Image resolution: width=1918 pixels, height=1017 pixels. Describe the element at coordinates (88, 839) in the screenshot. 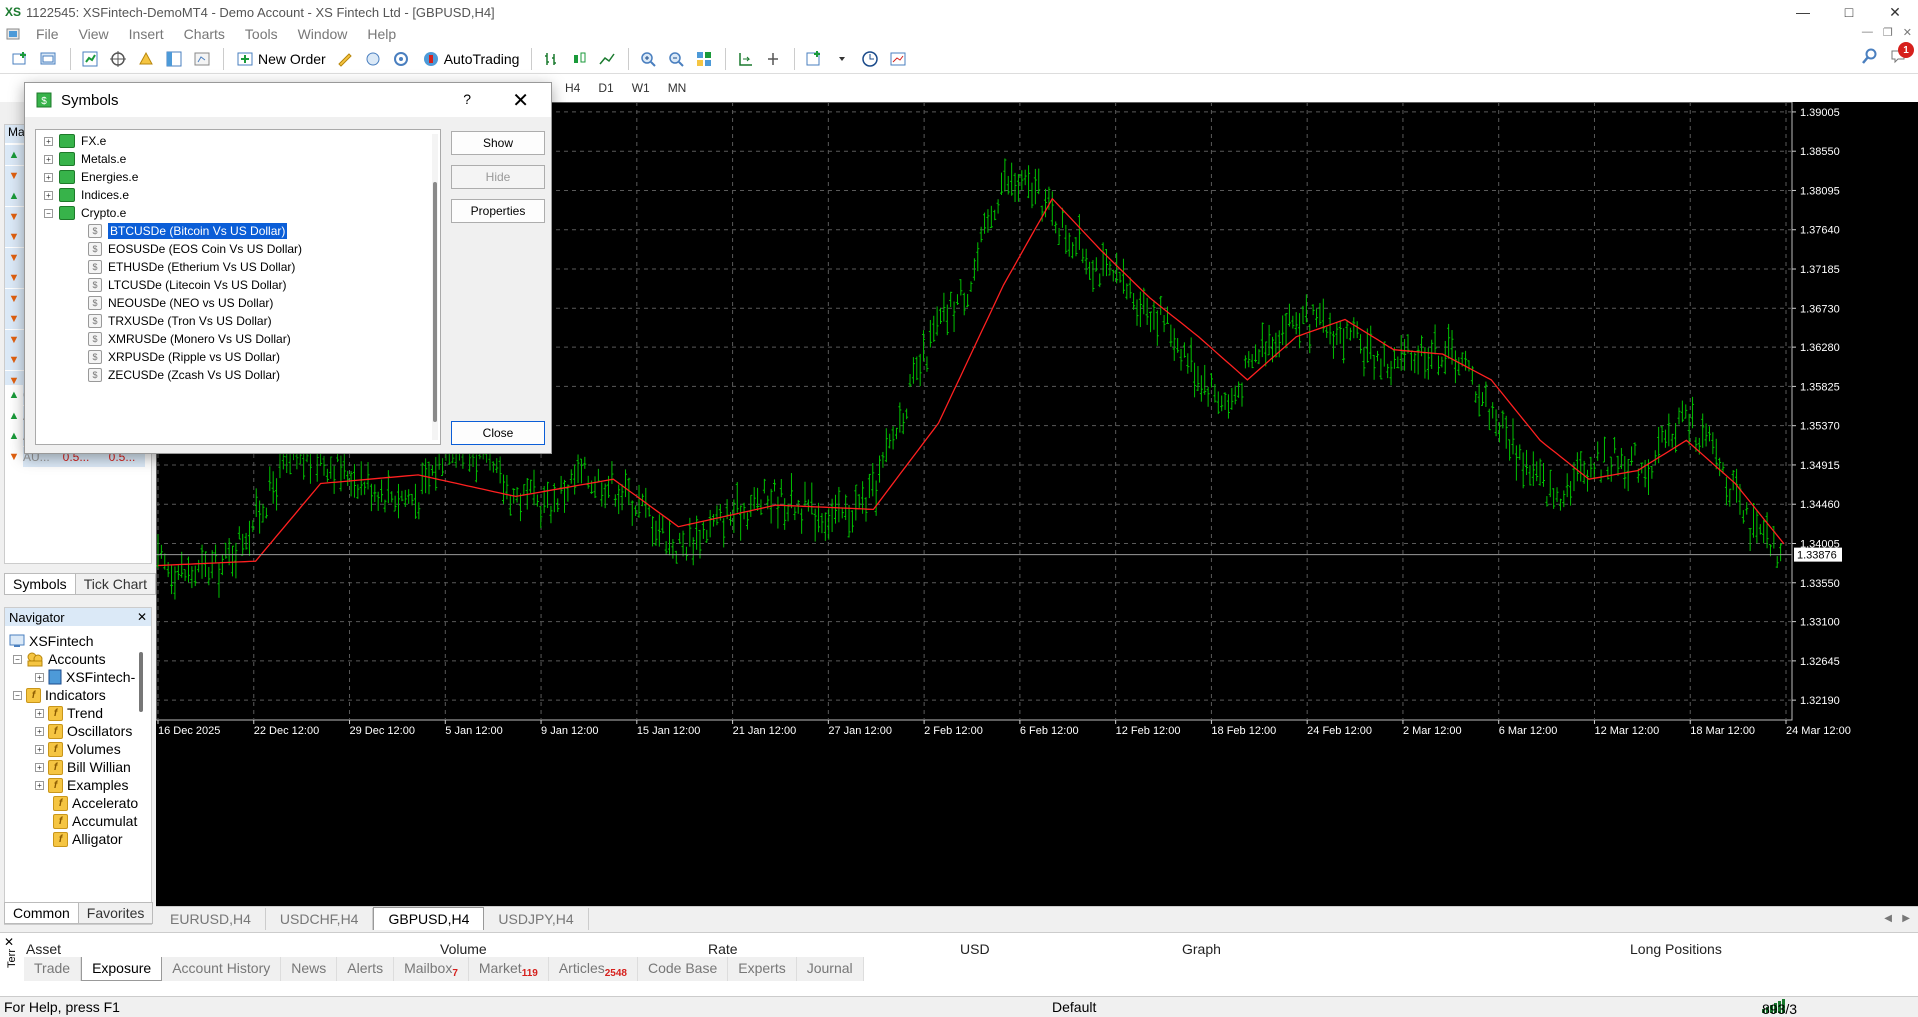

I see `nav-indicator-item: f Alligator` at that location.